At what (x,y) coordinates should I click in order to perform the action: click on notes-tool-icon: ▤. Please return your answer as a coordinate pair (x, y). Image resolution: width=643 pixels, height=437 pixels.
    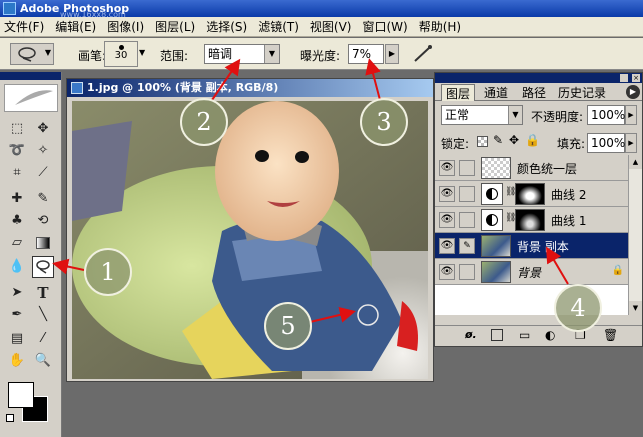
    Looking at the image, I should click on (17, 339).